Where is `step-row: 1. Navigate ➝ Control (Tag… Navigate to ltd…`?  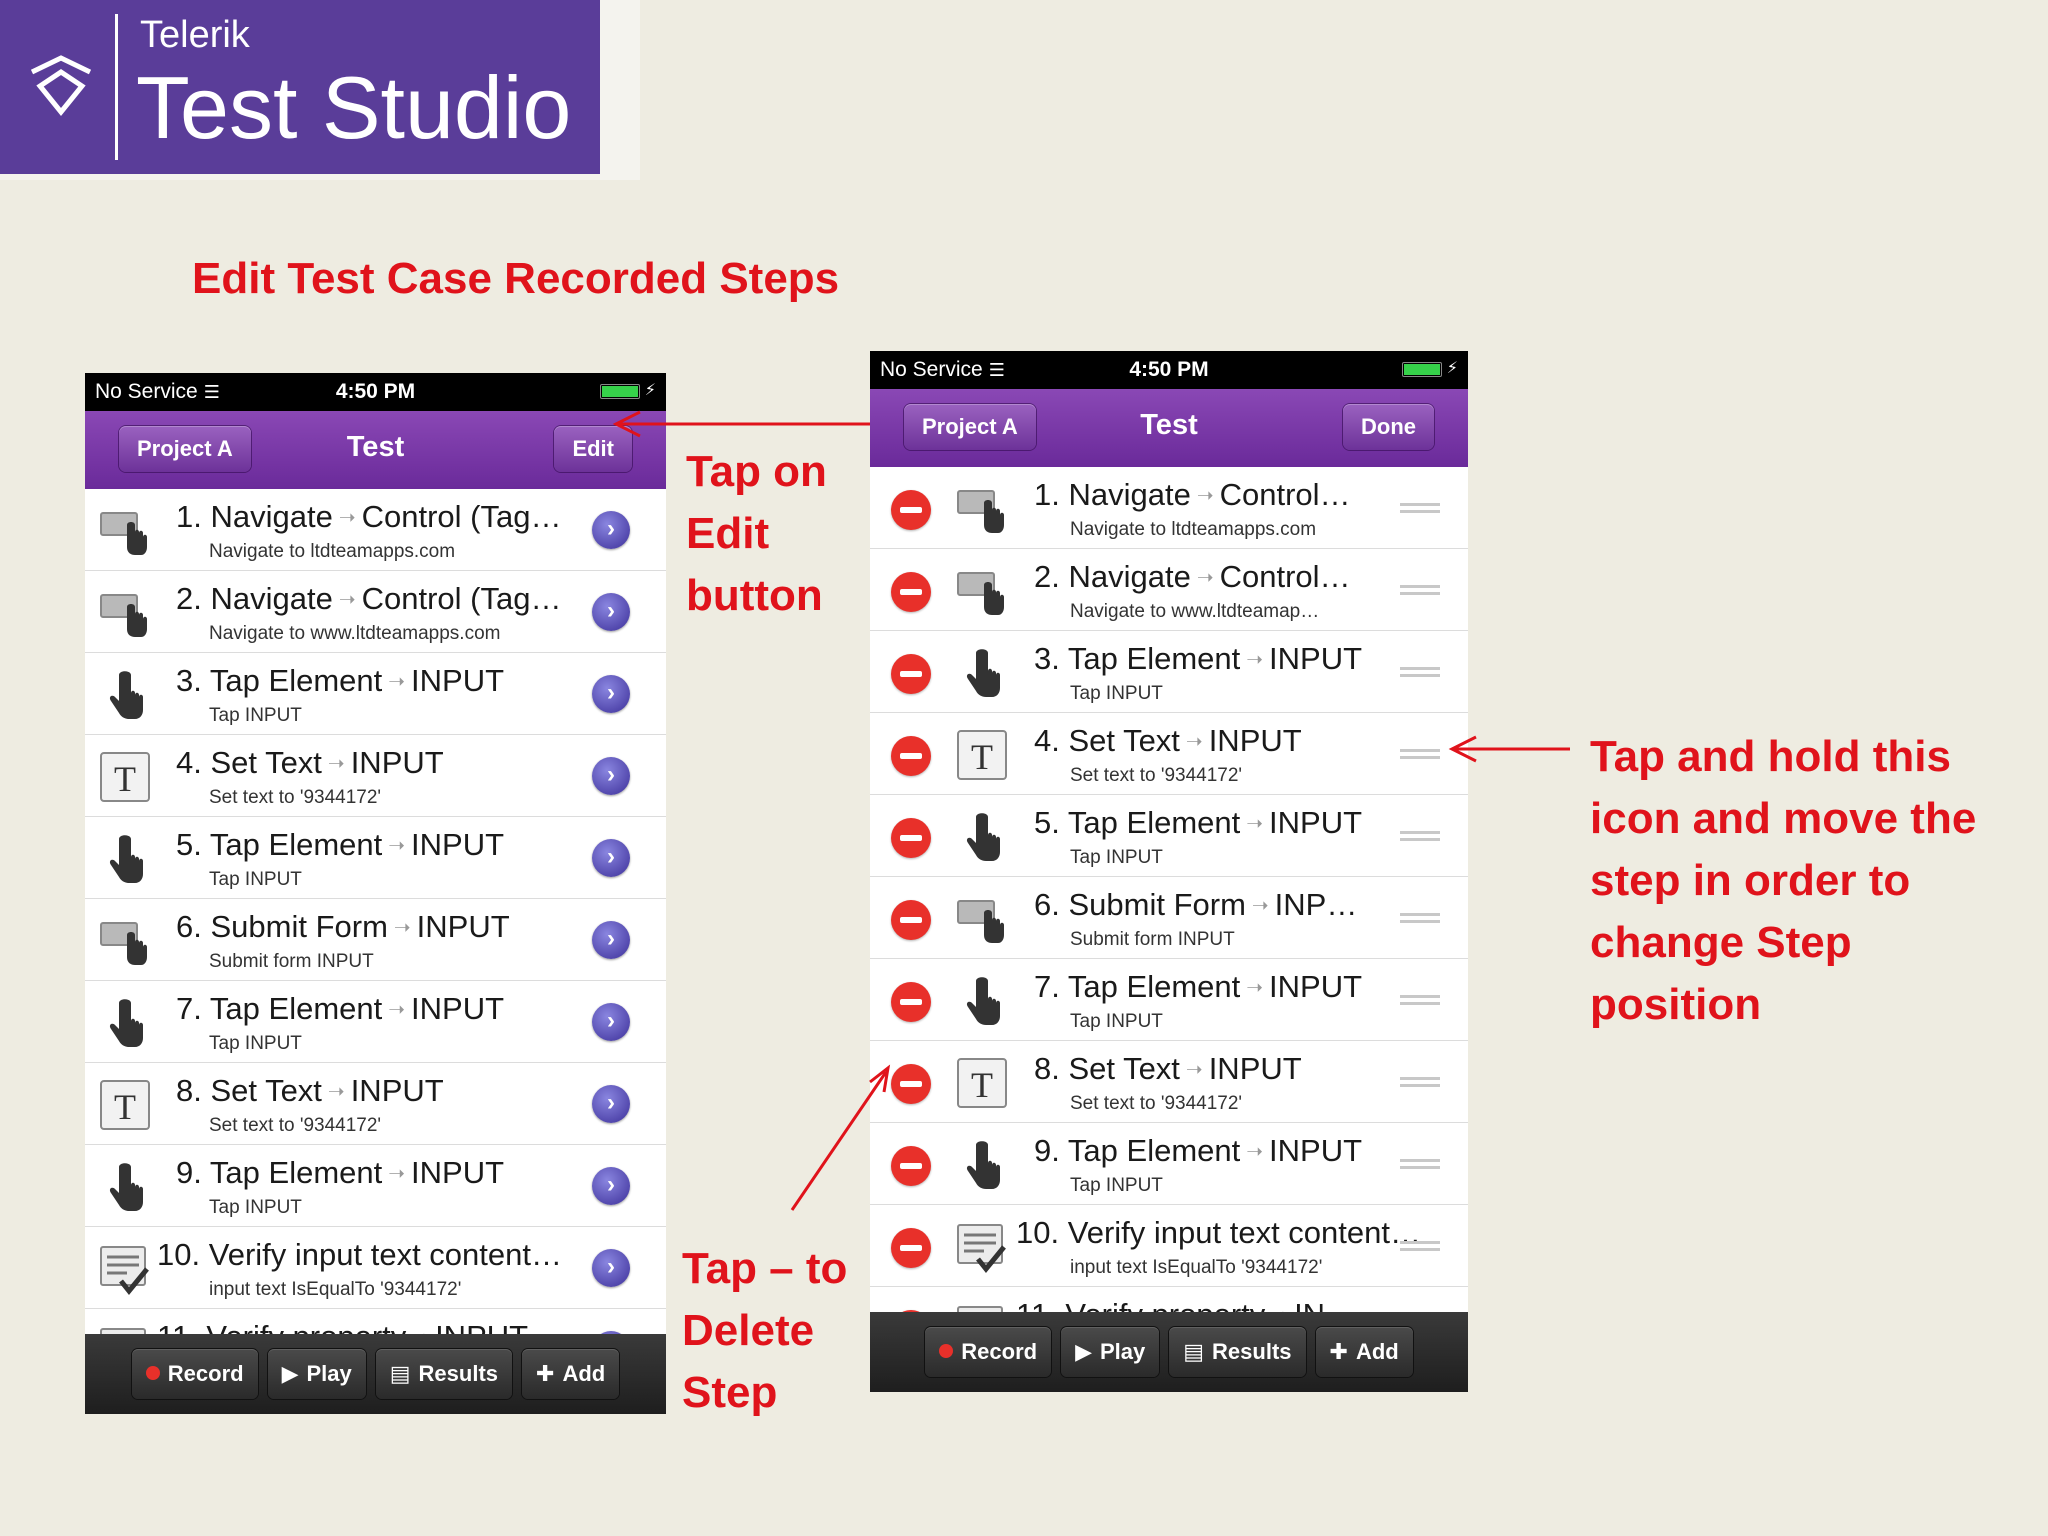 step-row: 1. Navigate ➝ Control (Tag… Navigate to ltd… is located at coordinates (375, 530).